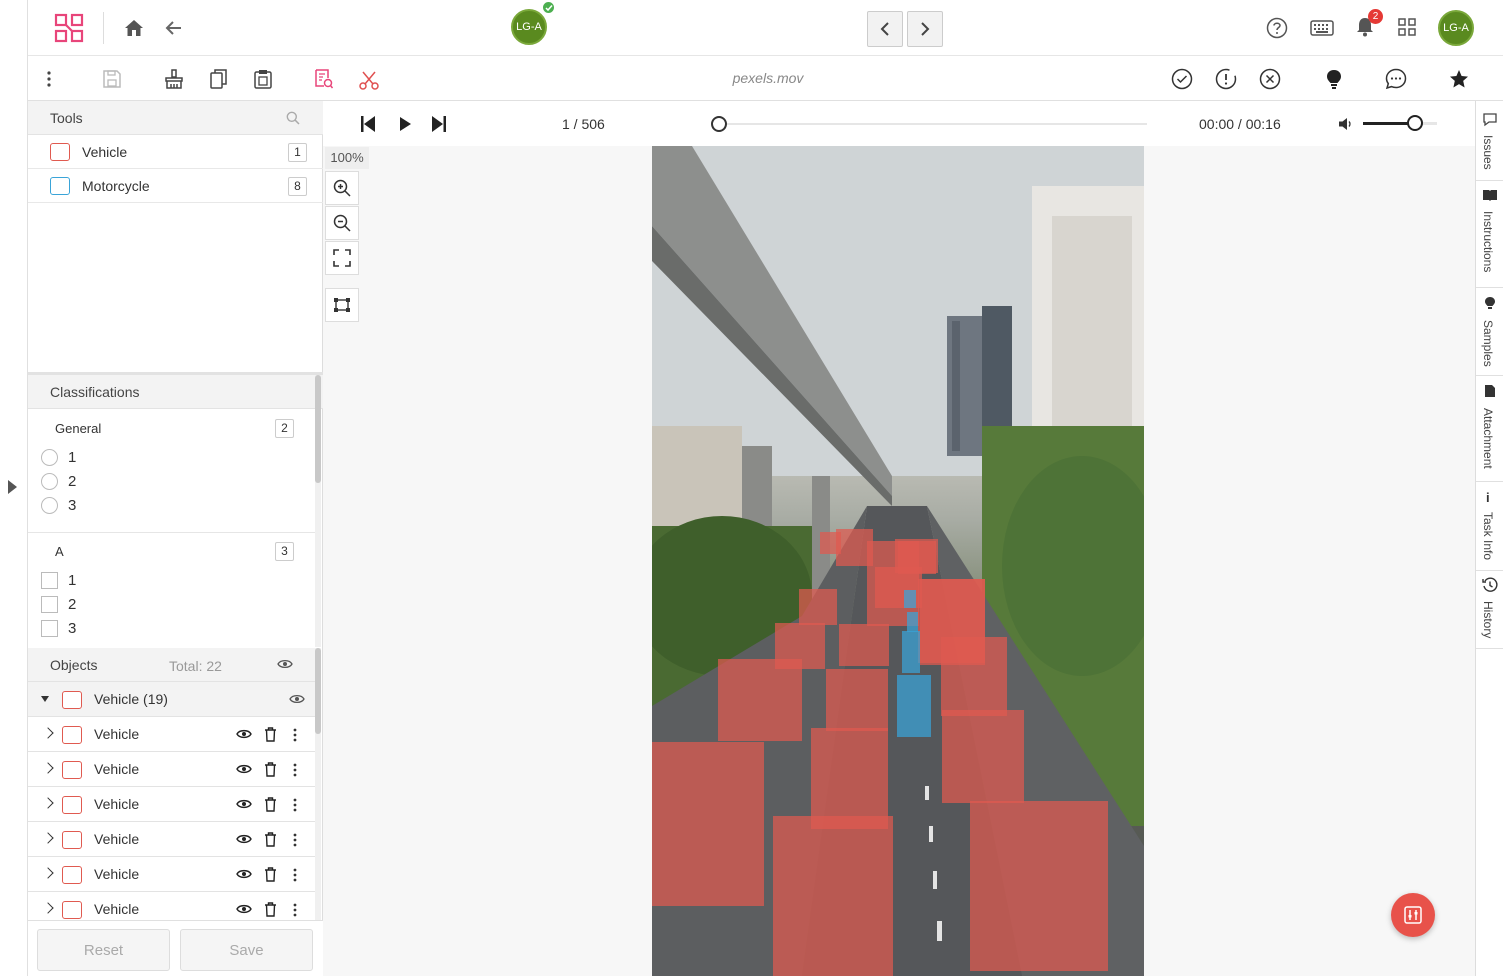  Describe the element at coordinates (342, 223) in the screenshot. I see `zoom-out-button` at that location.